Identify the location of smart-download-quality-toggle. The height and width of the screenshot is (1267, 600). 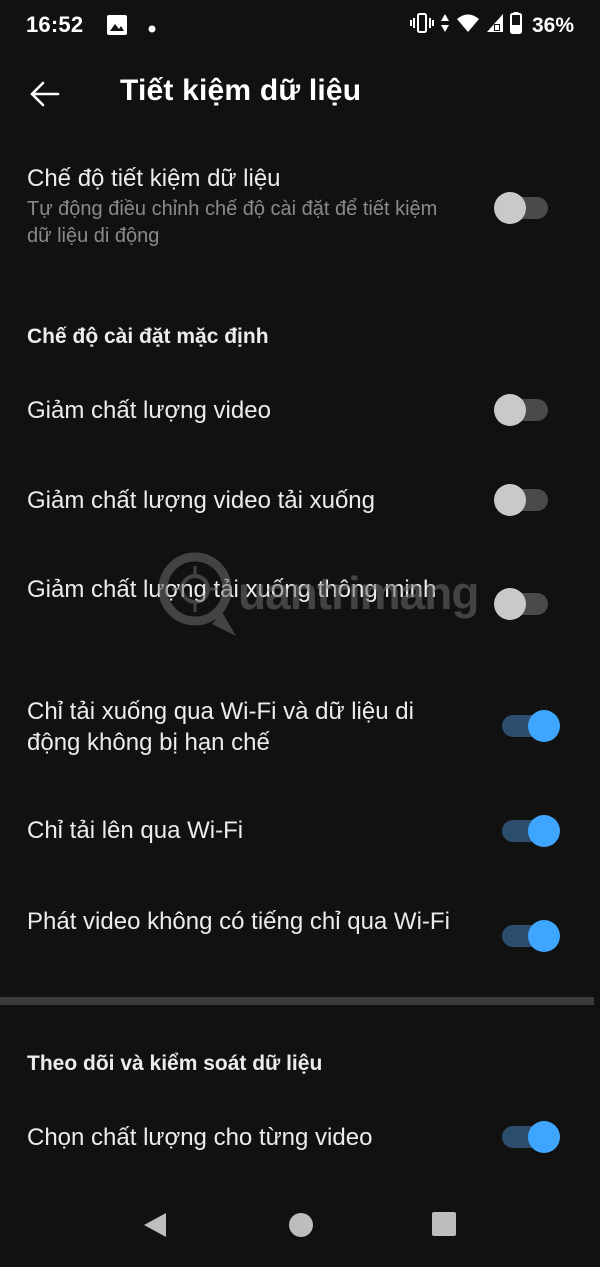
(527, 604).